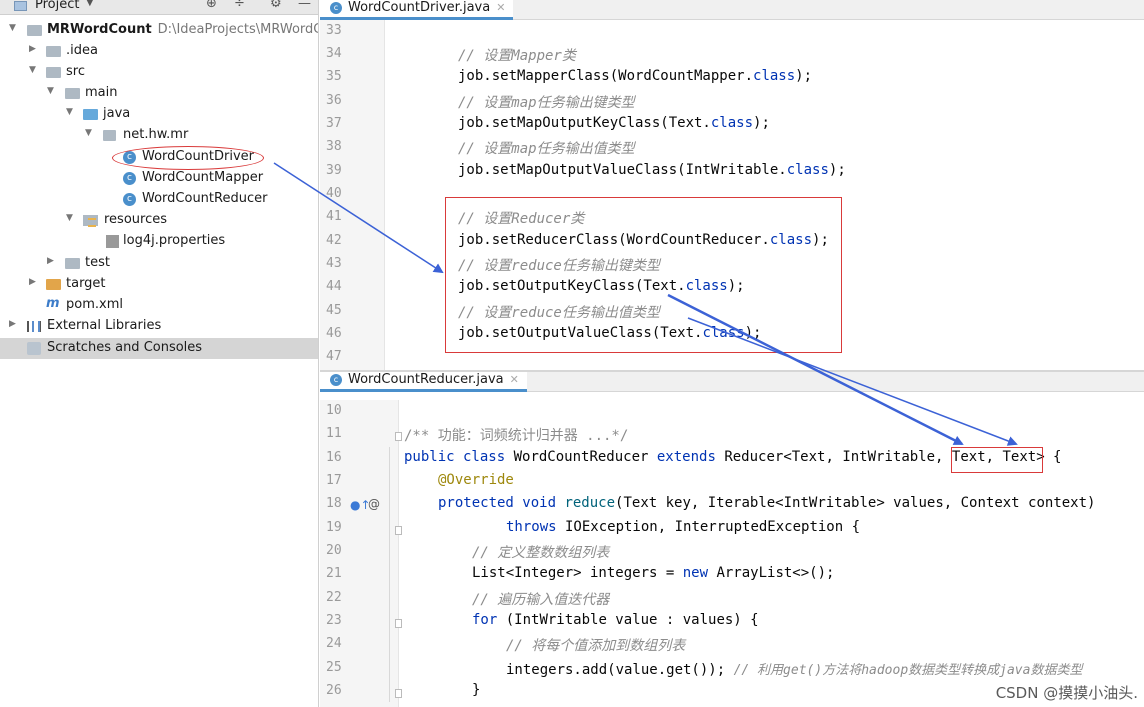  I want to click on code-line: // 设置Mapper类, so click(517, 56).